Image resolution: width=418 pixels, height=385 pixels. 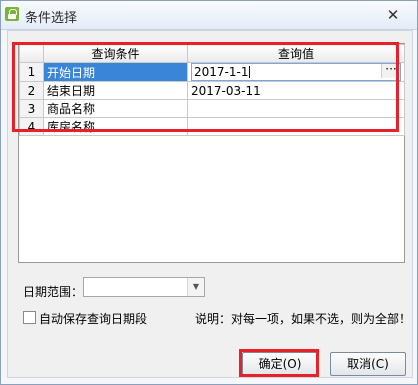 I want to click on close-icon: ✕, so click(x=393, y=15).